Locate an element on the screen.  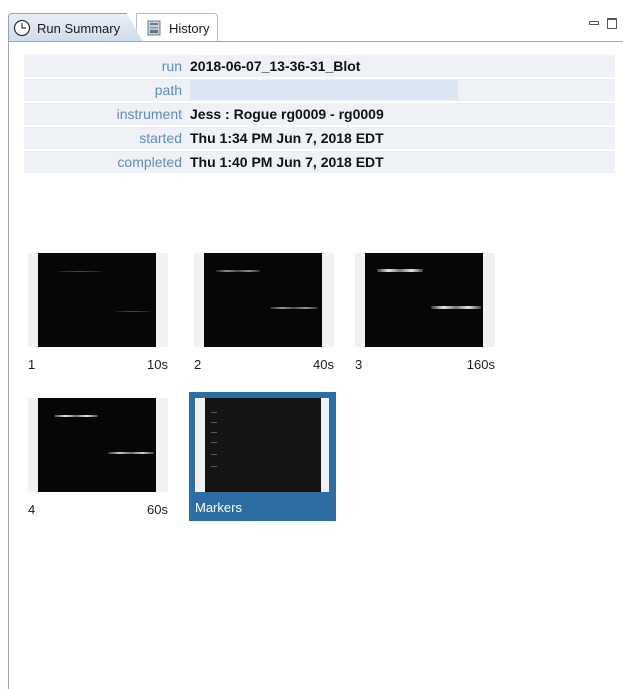
markers-thumbnail: Markers is located at coordinates (262, 456).